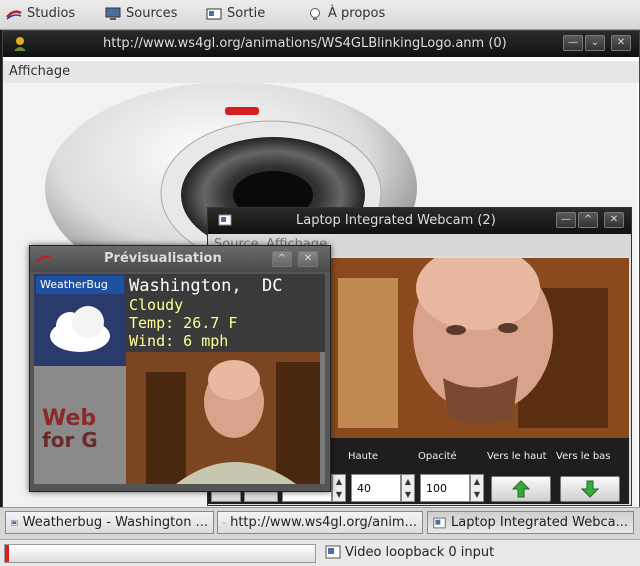 The height and width of the screenshot is (566, 640). What do you see at coordinates (214, 13) in the screenshot?
I see `output-icon` at bounding box center [214, 13].